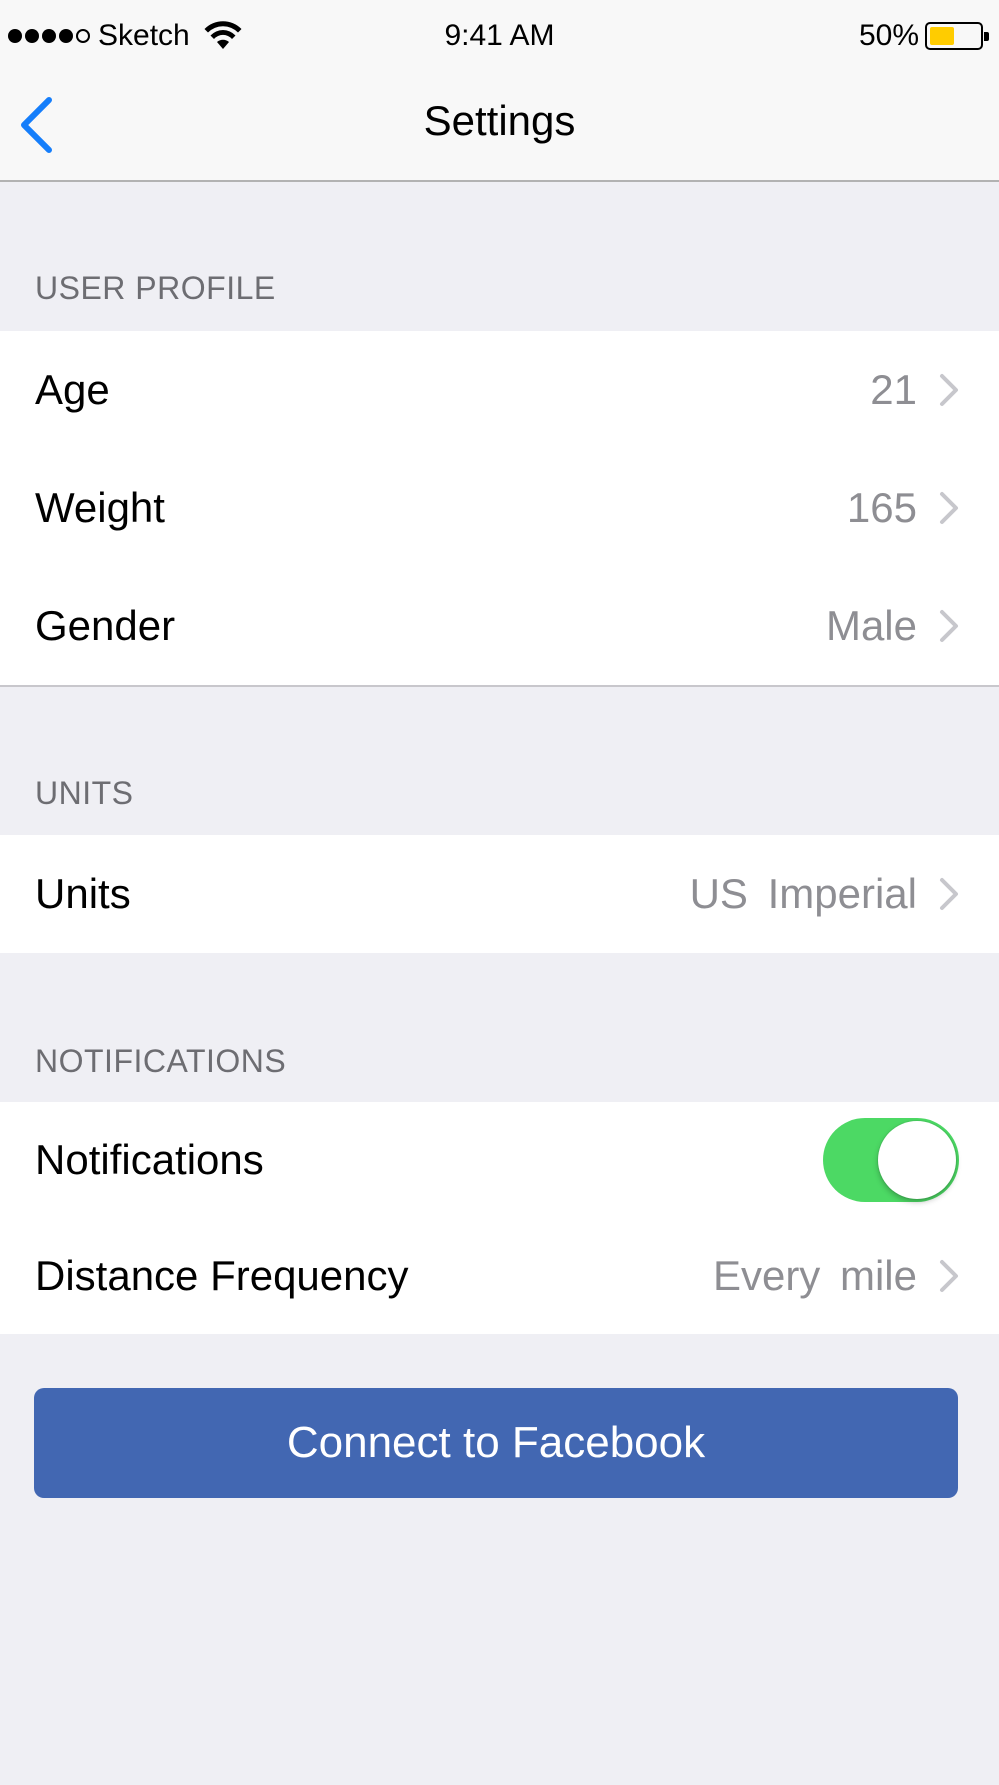 Image resolution: width=999 pixels, height=1785 pixels. I want to click on notifications-toggle, so click(891, 1160).